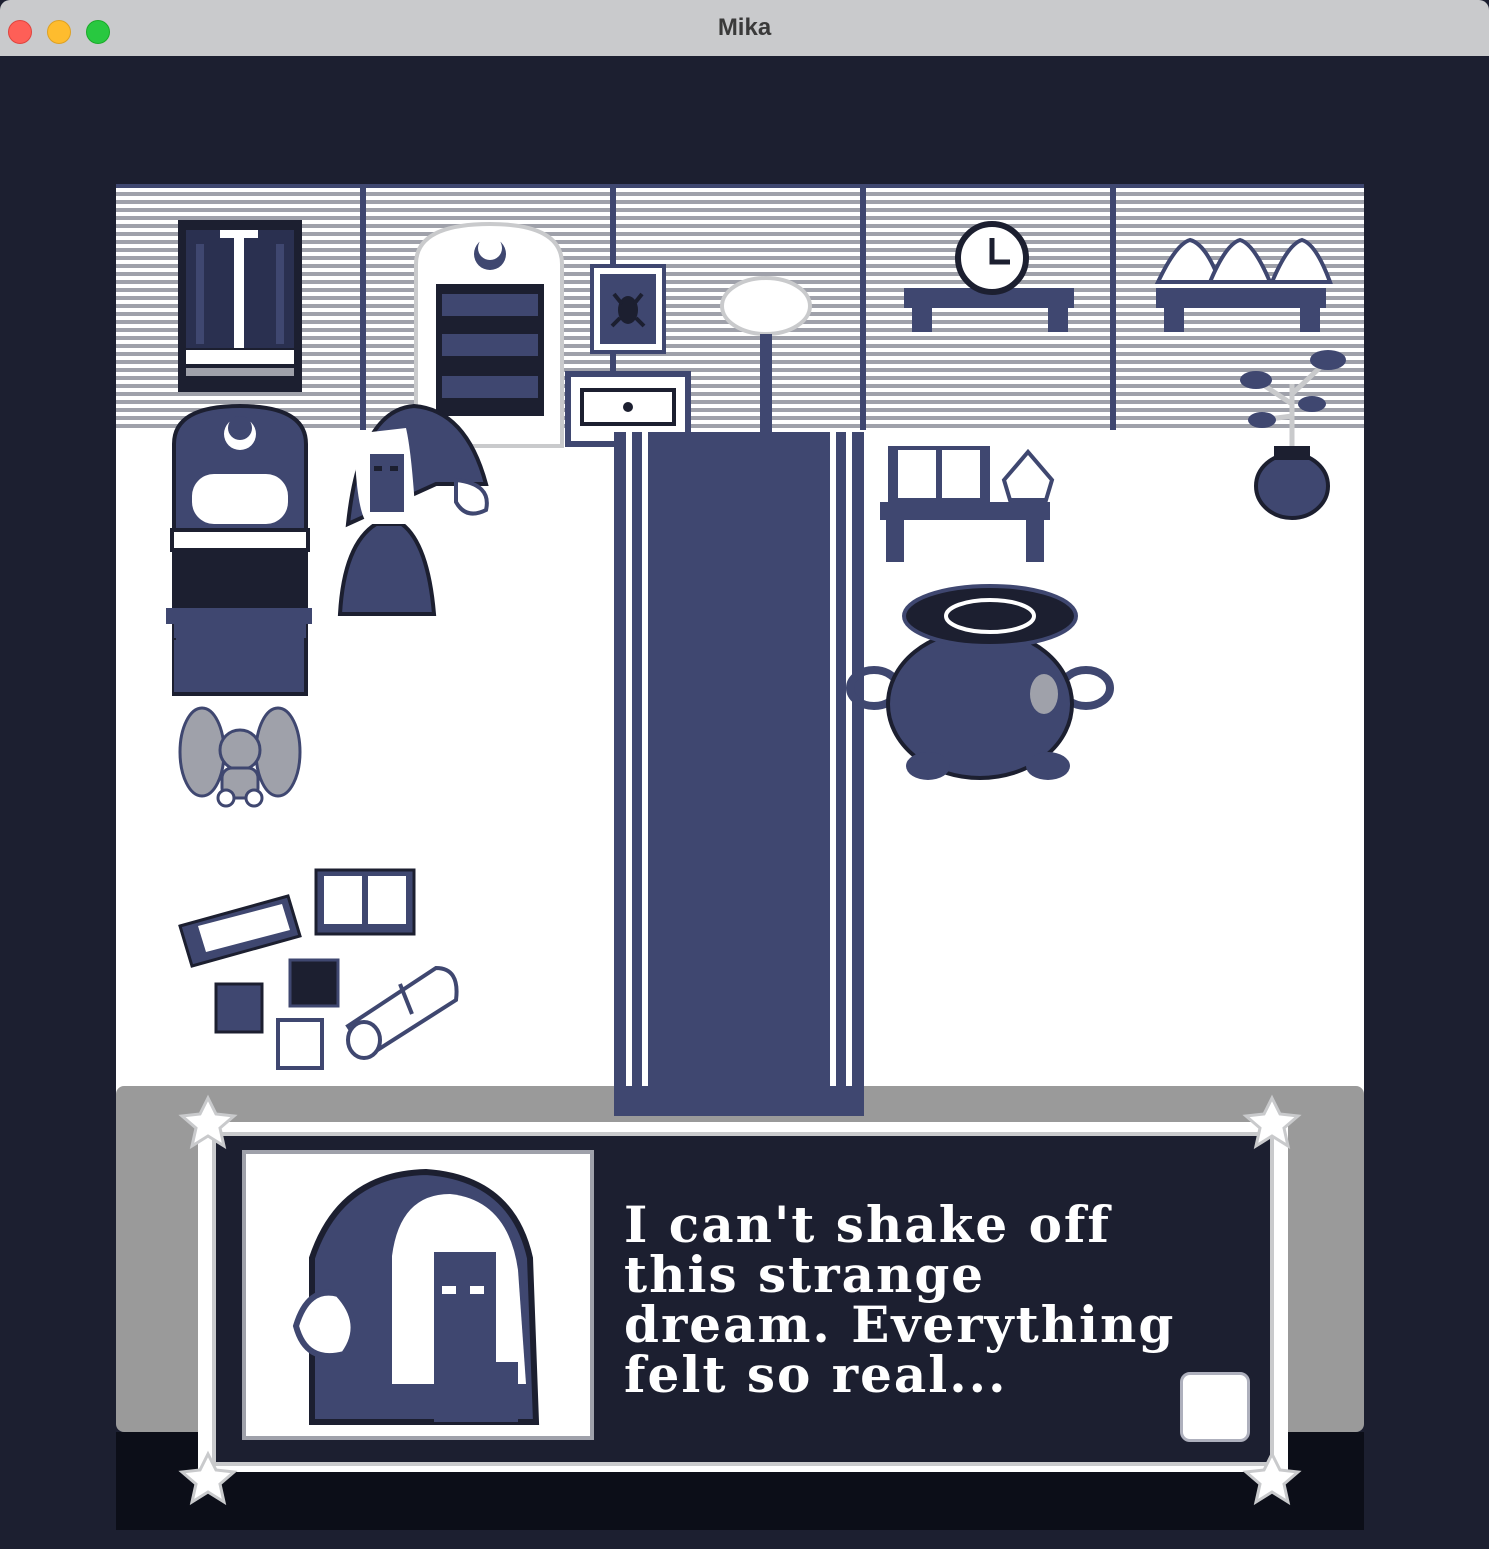  I want to click on advance-dialog-button, so click(1215, 1407).